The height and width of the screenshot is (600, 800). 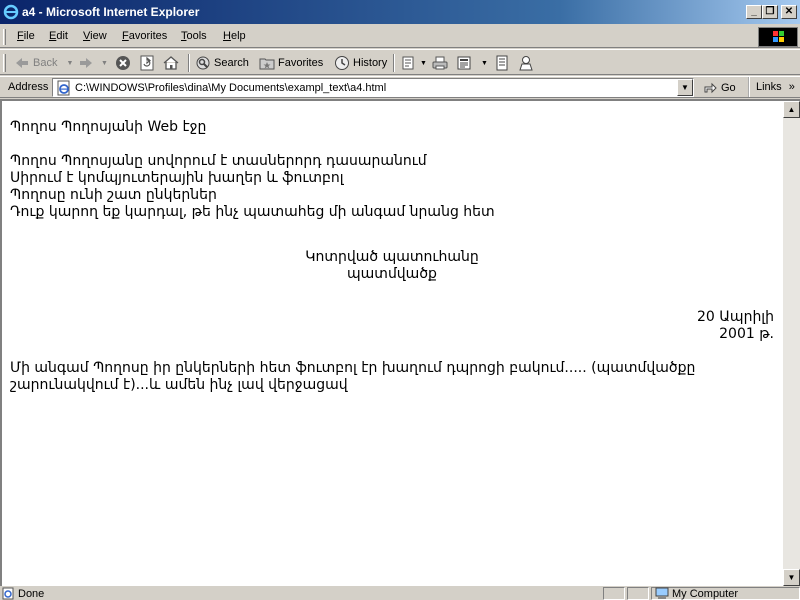 What do you see at coordinates (31, 594) in the screenshot?
I see `status-text: Done` at bounding box center [31, 594].